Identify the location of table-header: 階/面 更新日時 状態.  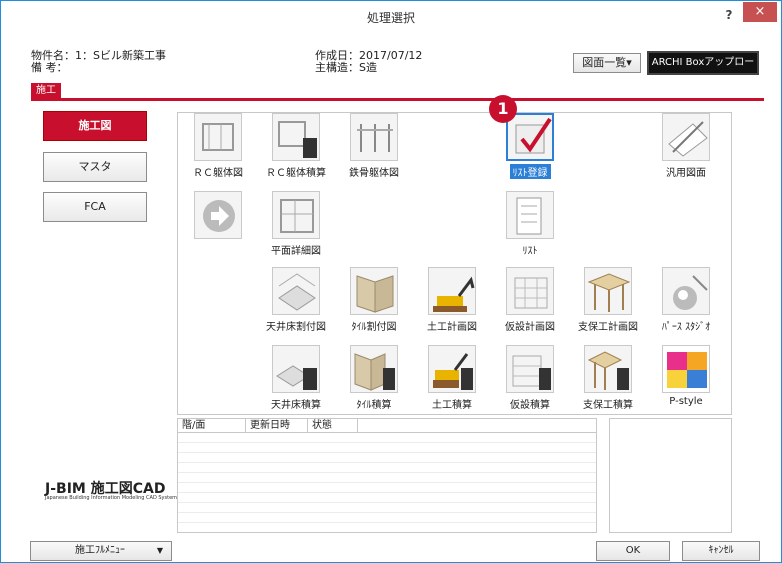
(387, 426).